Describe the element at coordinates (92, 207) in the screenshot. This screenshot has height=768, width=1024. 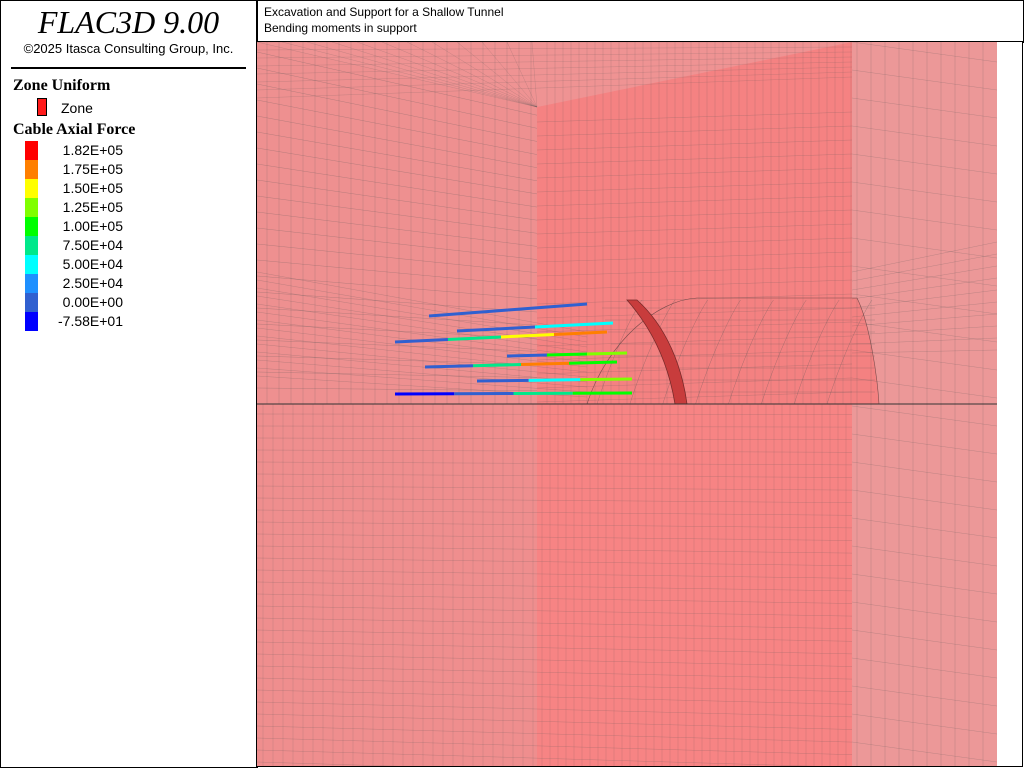
I see `ramp-label: 1.25E+05` at that location.